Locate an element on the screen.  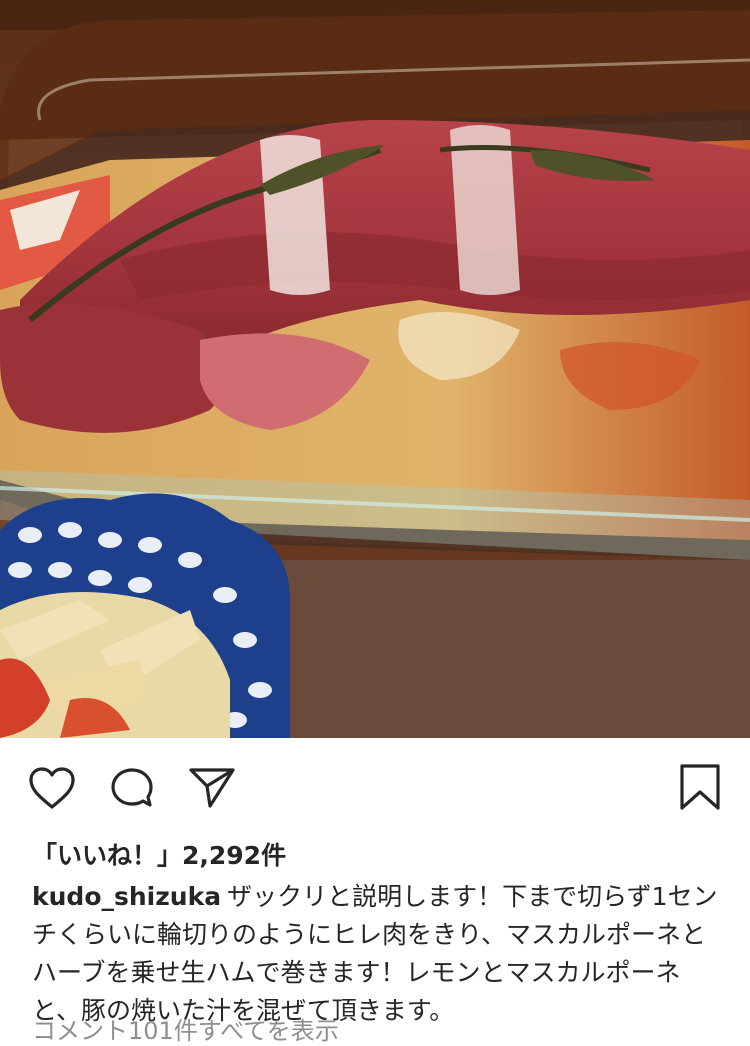
caption-username: kudo_shizuka is located at coordinates (126, 896).